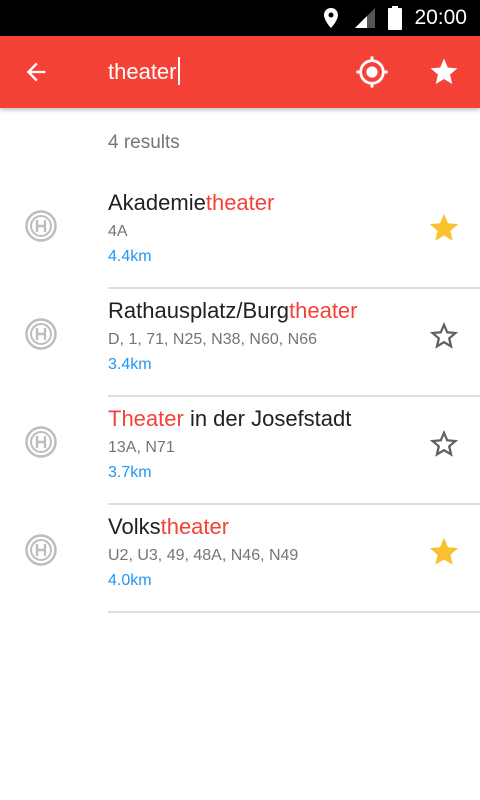  Describe the element at coordinates (203, 555) in the screenshot. I see `result-lines: U2, U3, 49, 48A, N46, N49` at that location.